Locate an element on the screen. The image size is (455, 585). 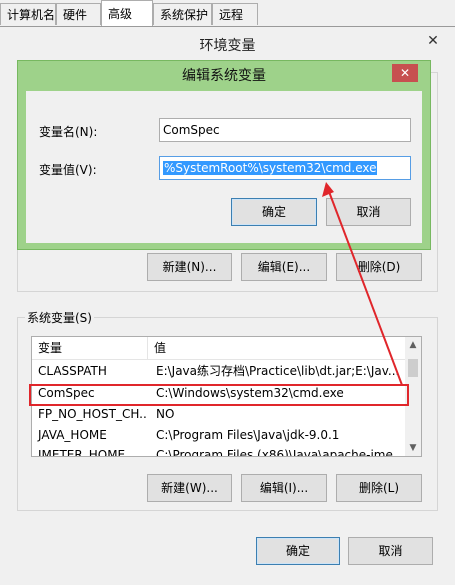
ok-button: 确定 is located at coordinates (298, 551).